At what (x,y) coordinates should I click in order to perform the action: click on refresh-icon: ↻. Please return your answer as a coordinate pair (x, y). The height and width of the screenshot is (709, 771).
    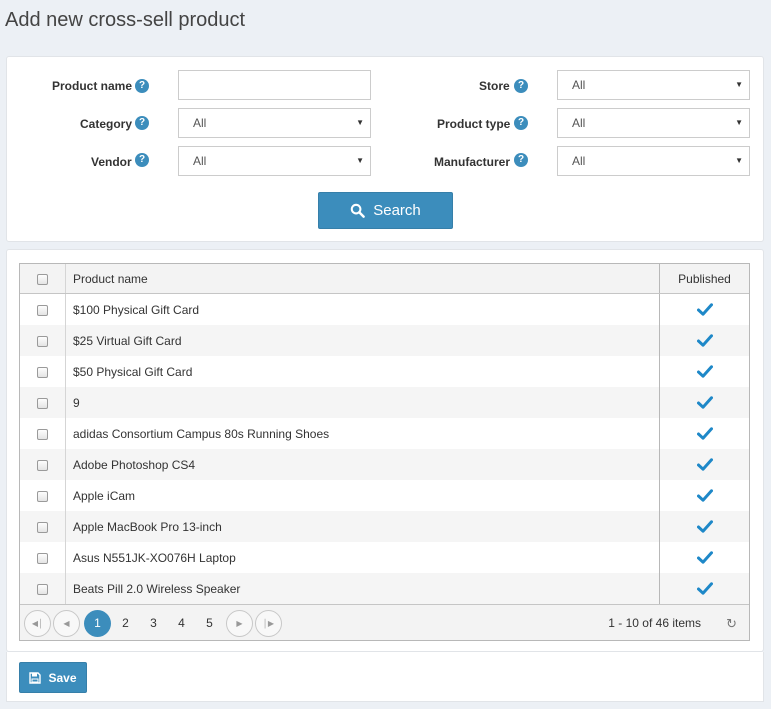
    Looking at the image, I should click on (731, 624).